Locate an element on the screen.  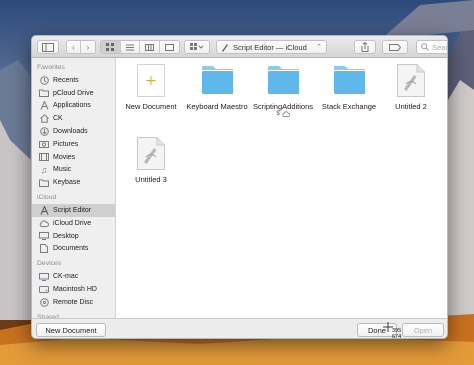
file-label: Untitled 3 is located at coordinates (151, 179).